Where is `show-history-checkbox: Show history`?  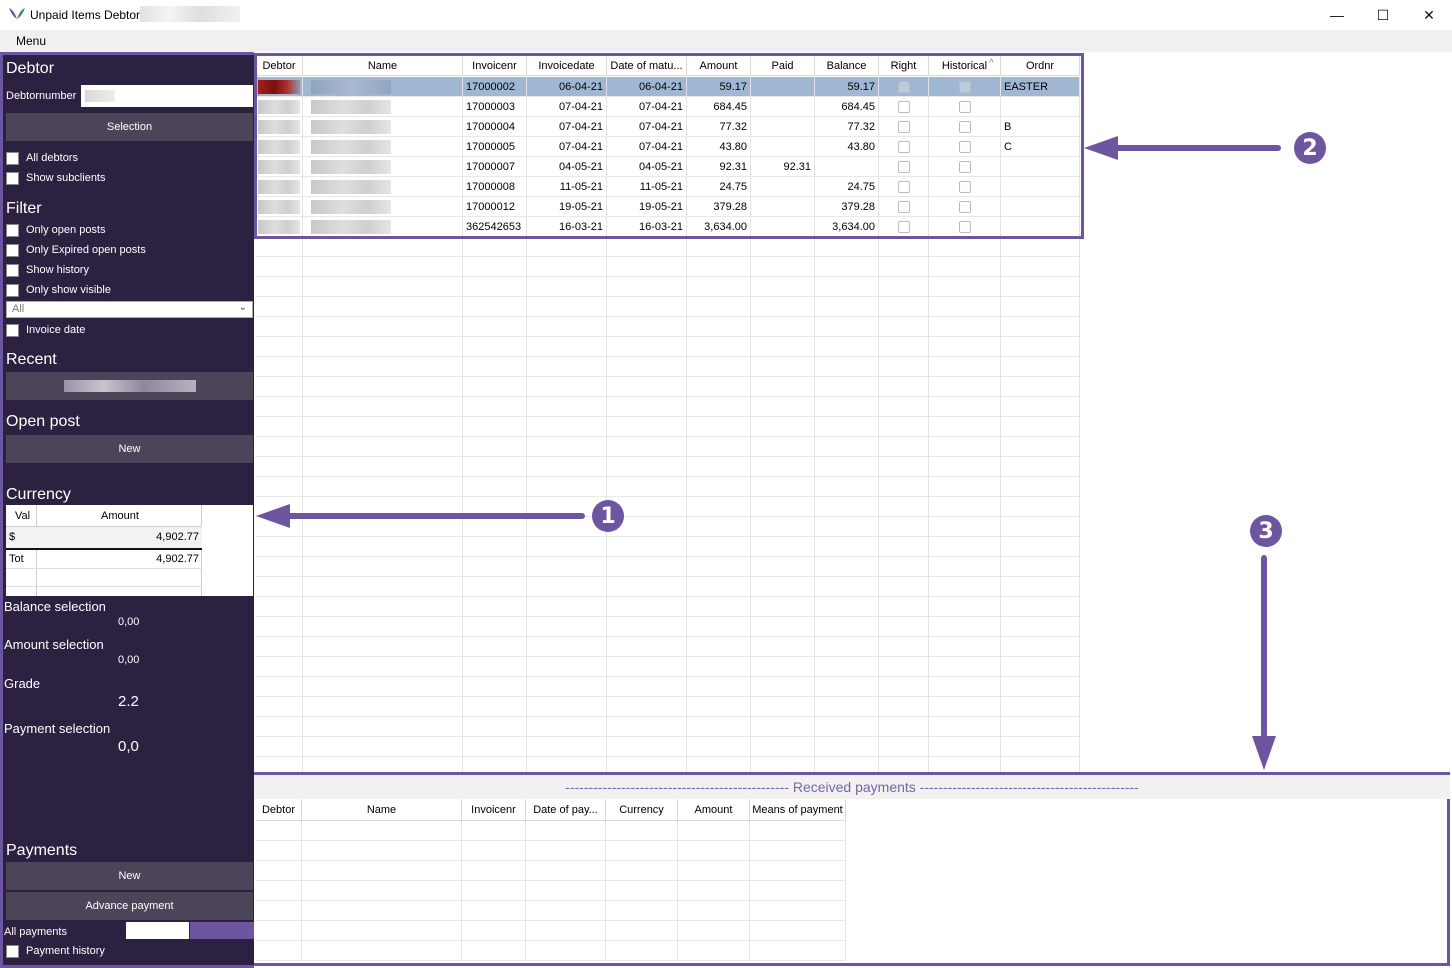 show-history-checkbox: Show history is located at coordinates (47, 270).